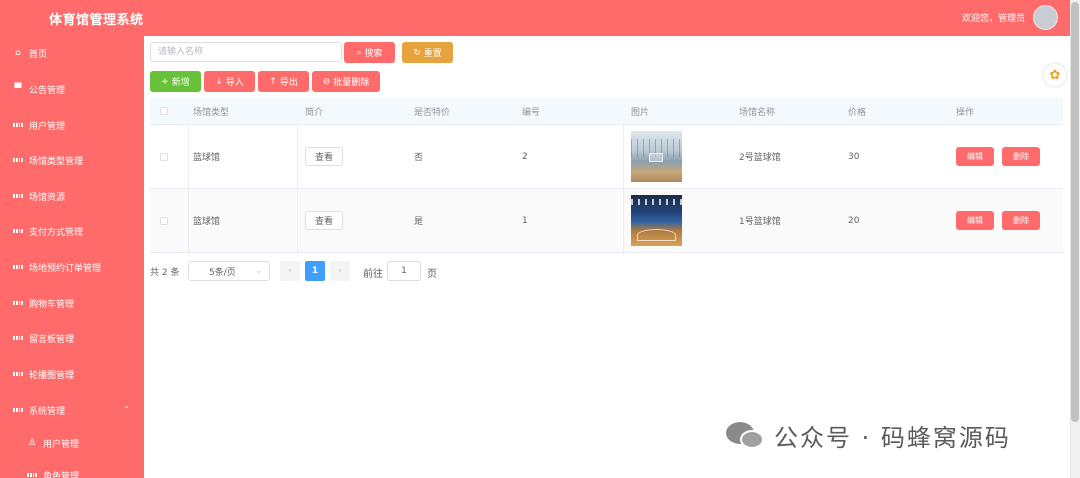  What do you see at coordinates (1055, 75) in the screenshot?
I see `flower-icon: ✿` at bounding box center [1055, 75].